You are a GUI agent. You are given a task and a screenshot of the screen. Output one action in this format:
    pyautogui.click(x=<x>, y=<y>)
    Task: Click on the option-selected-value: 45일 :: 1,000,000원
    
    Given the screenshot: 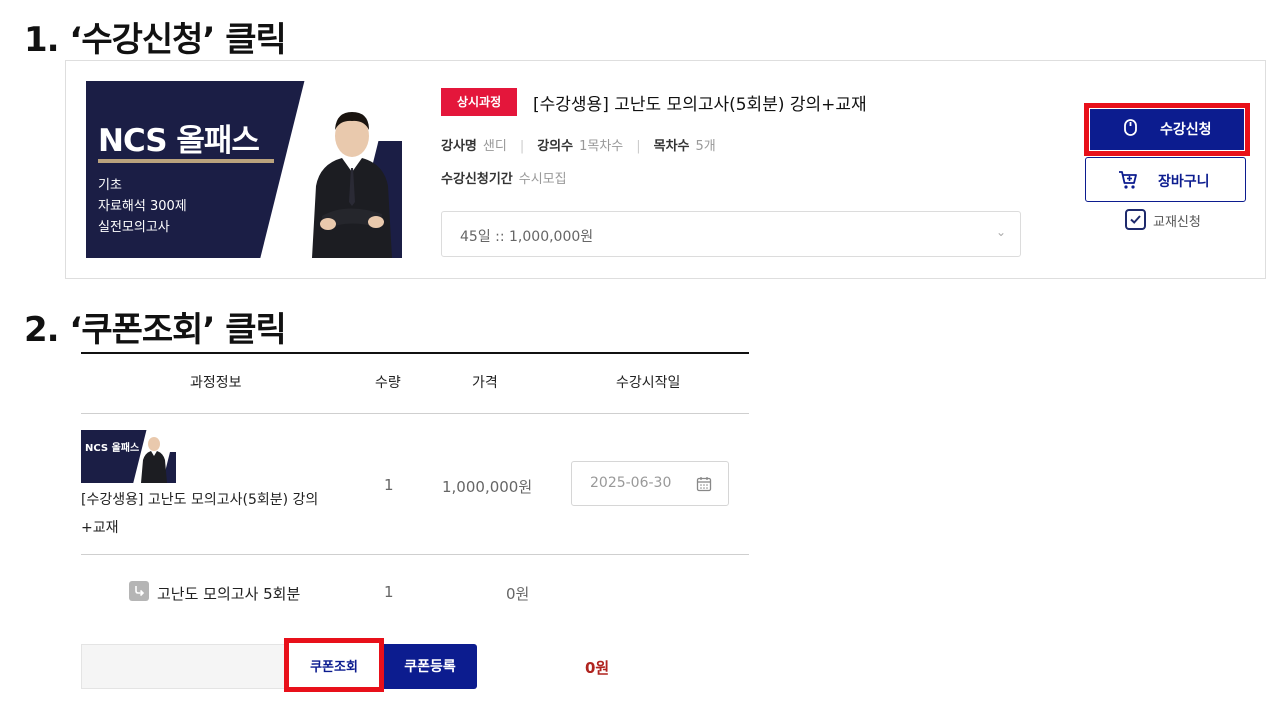 What is the action you would take?
    pyautogui.click(x=527, y=237)
    